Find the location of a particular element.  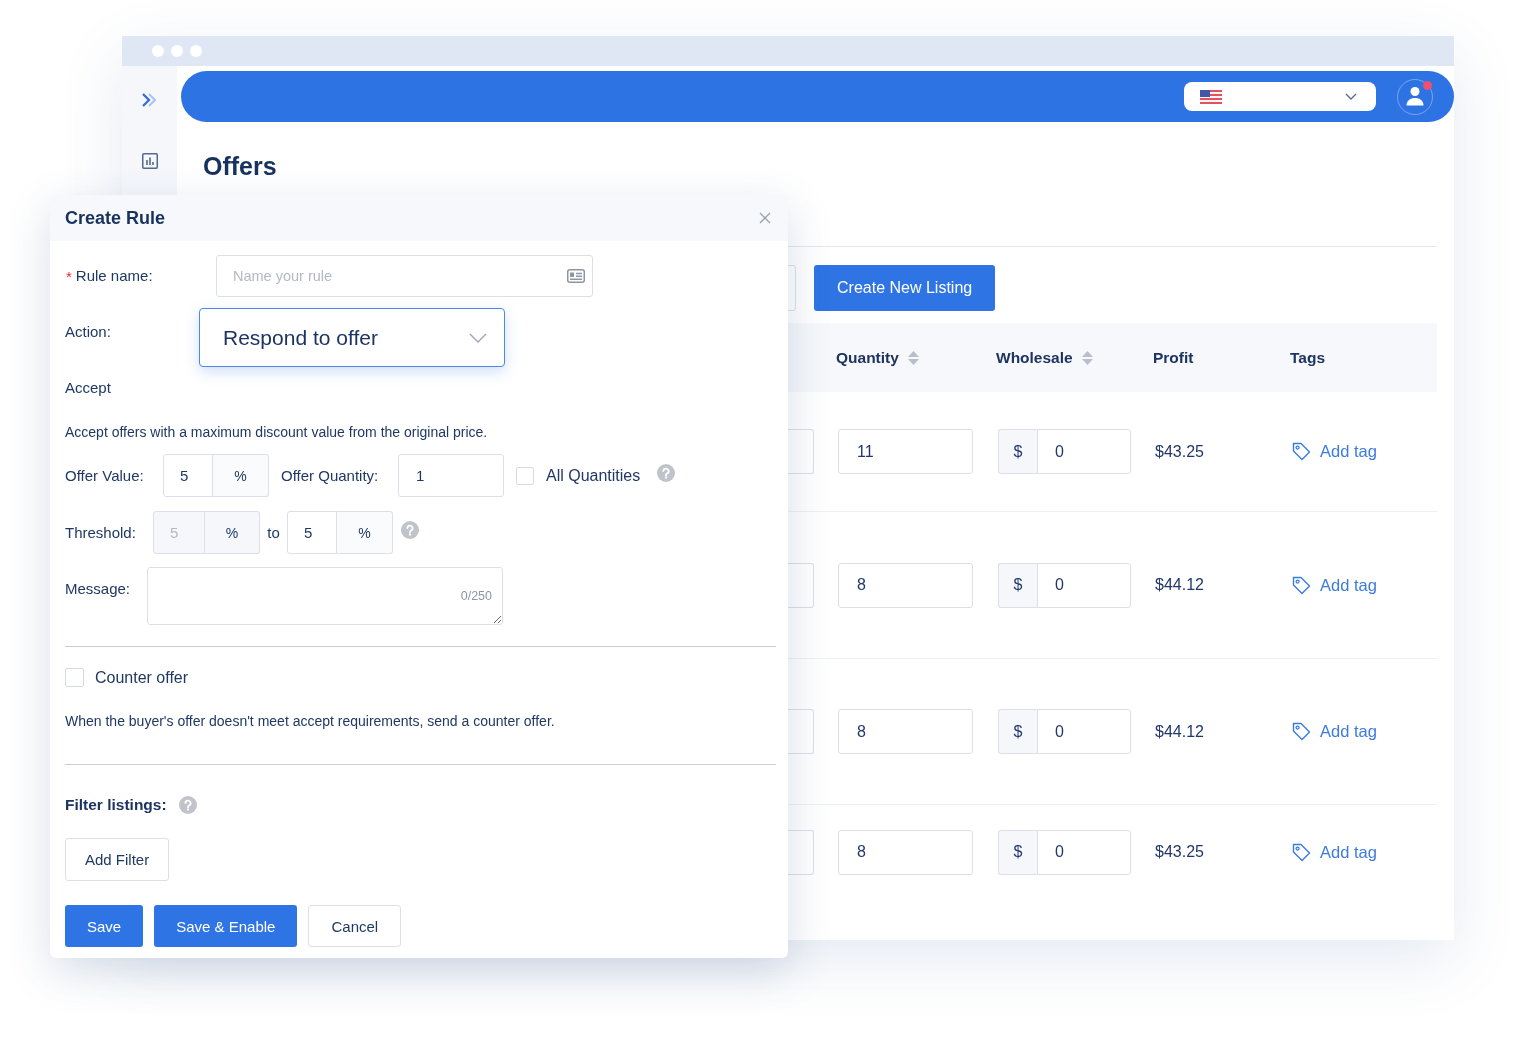

close-icon is located at coordinates (765, 218).